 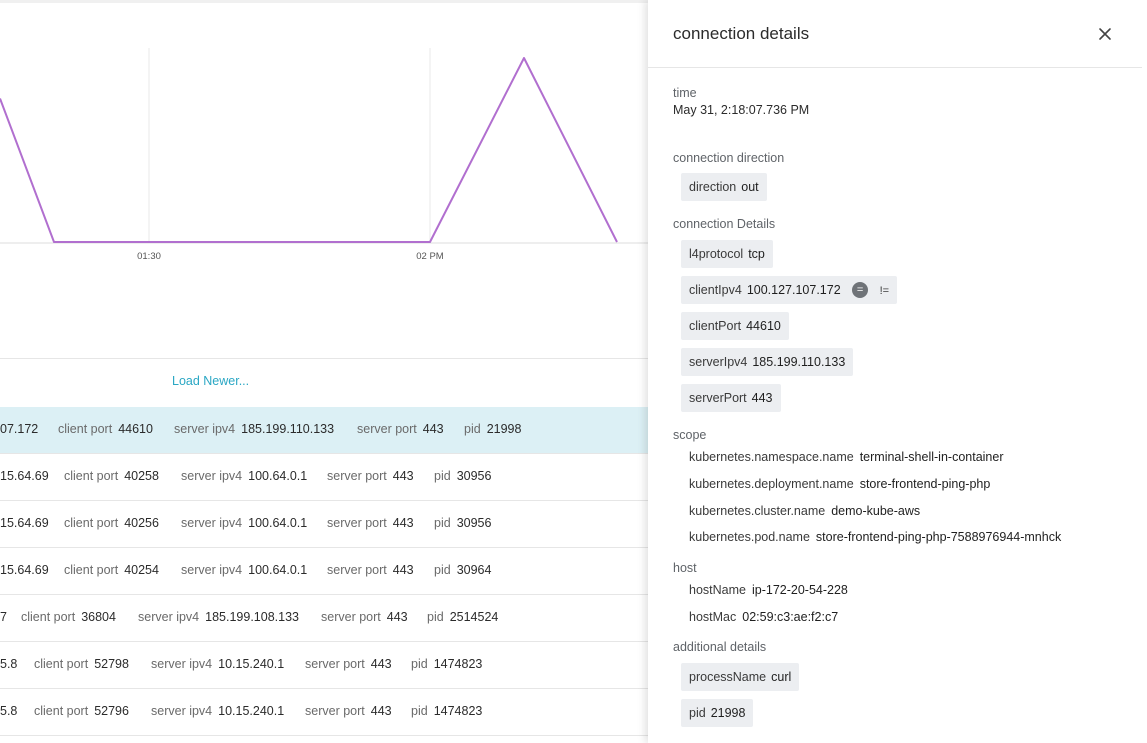 I want to click on direction-chip: direction out, so click(x=724, y=187).